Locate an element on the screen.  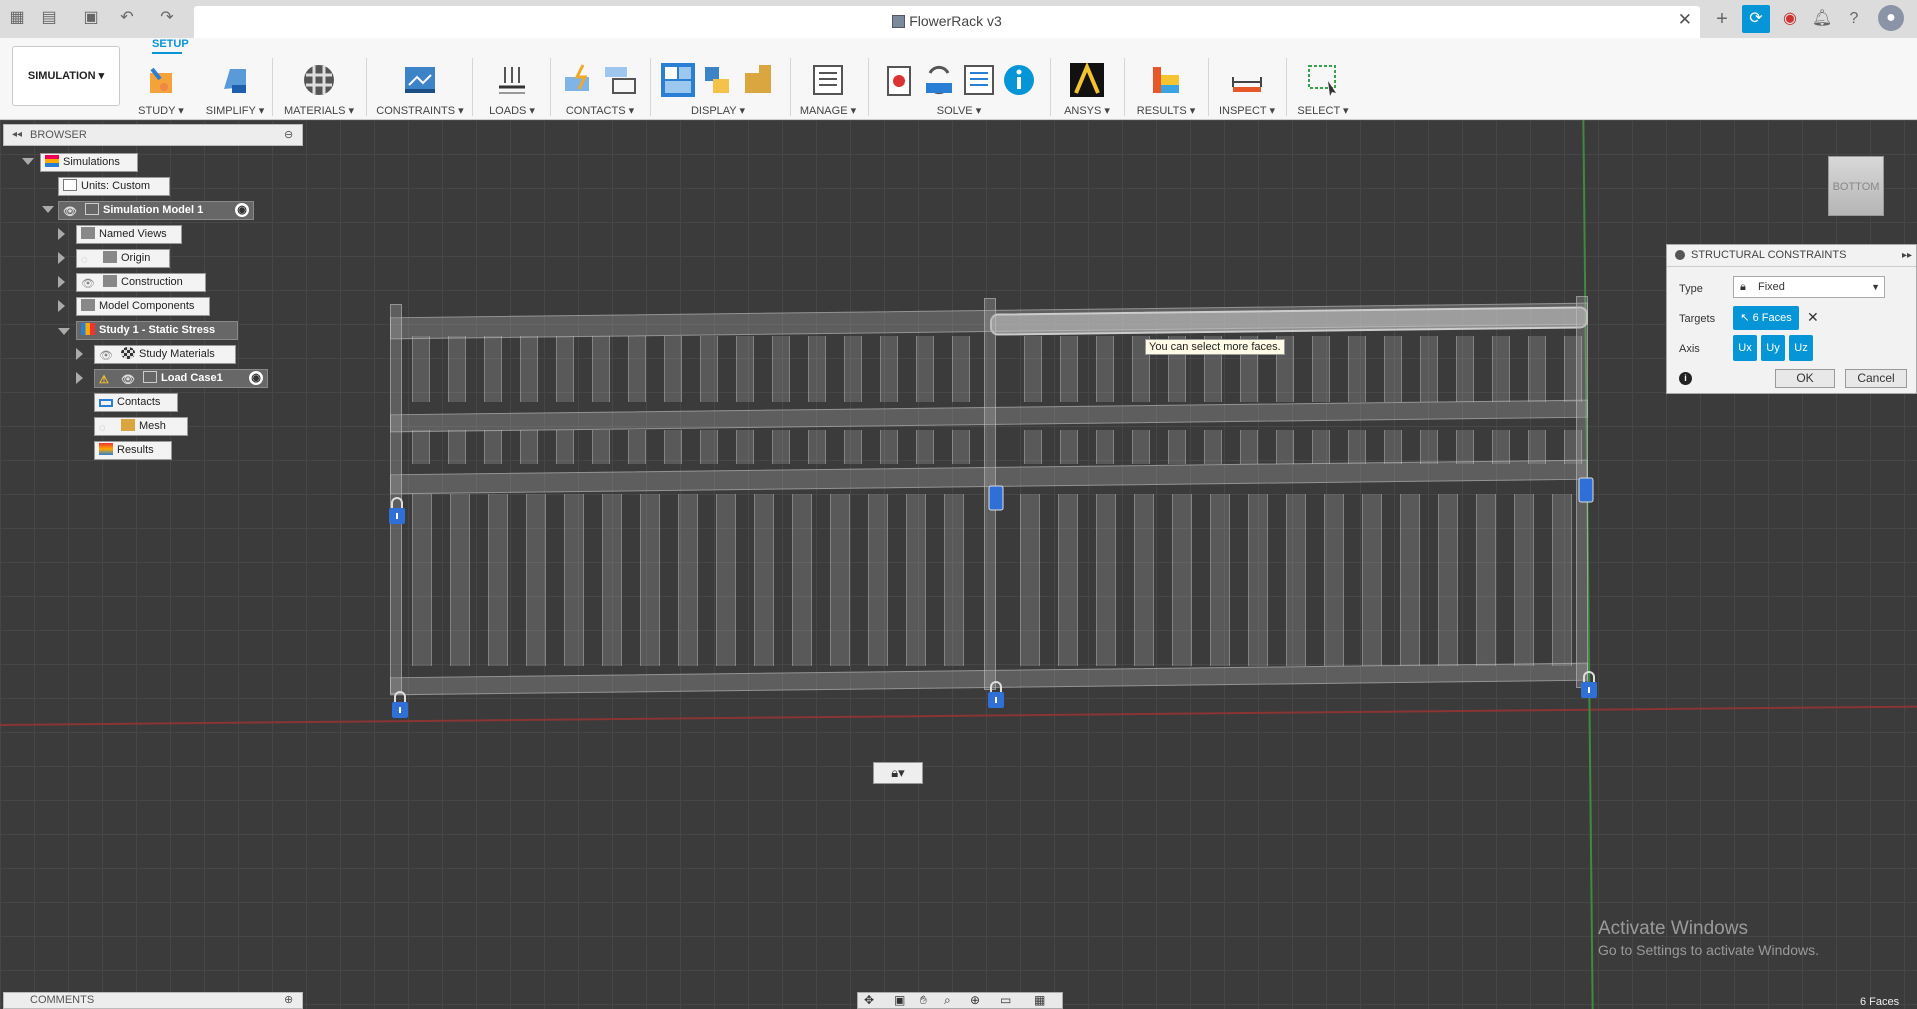
help-icon: ? is located at coordinates (1854, 19).